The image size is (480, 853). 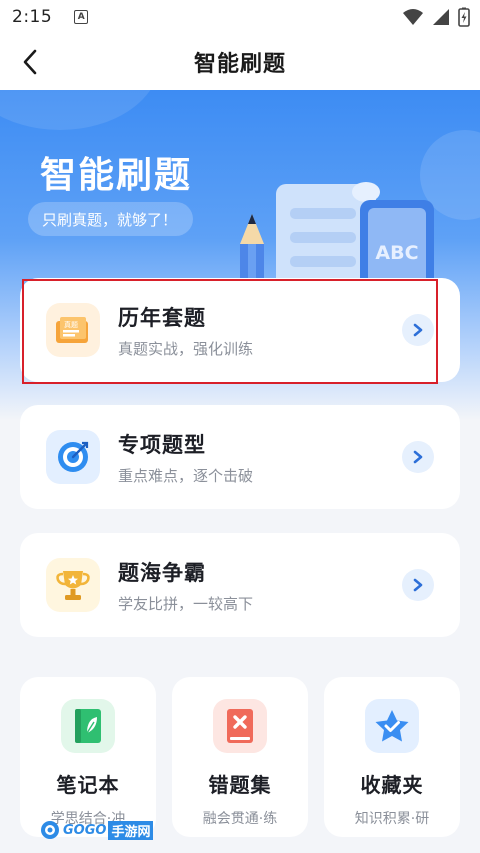 I want to click on card-past-exams: 真题 历年套题 真题实战，强化训练, so click(x=240, y=330).